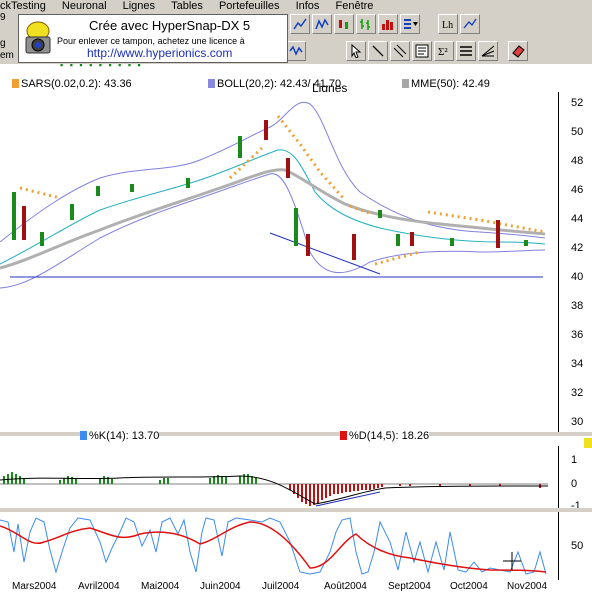 The height and width of the screenshot is (593, 592). What do you see at coordinates (279, 84) in the screenshot?
I see `boll-legend-text: BOLL(20,2): 42.43/ 41.70` at bounding box center [279, 84].